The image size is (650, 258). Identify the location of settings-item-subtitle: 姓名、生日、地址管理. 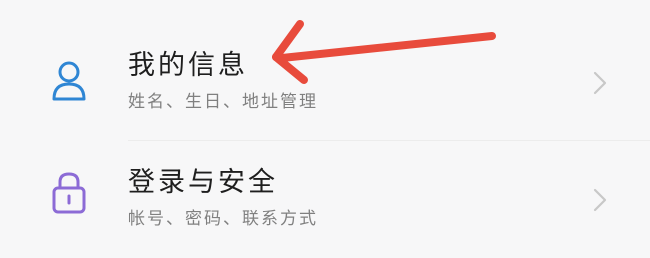
(223, 102).